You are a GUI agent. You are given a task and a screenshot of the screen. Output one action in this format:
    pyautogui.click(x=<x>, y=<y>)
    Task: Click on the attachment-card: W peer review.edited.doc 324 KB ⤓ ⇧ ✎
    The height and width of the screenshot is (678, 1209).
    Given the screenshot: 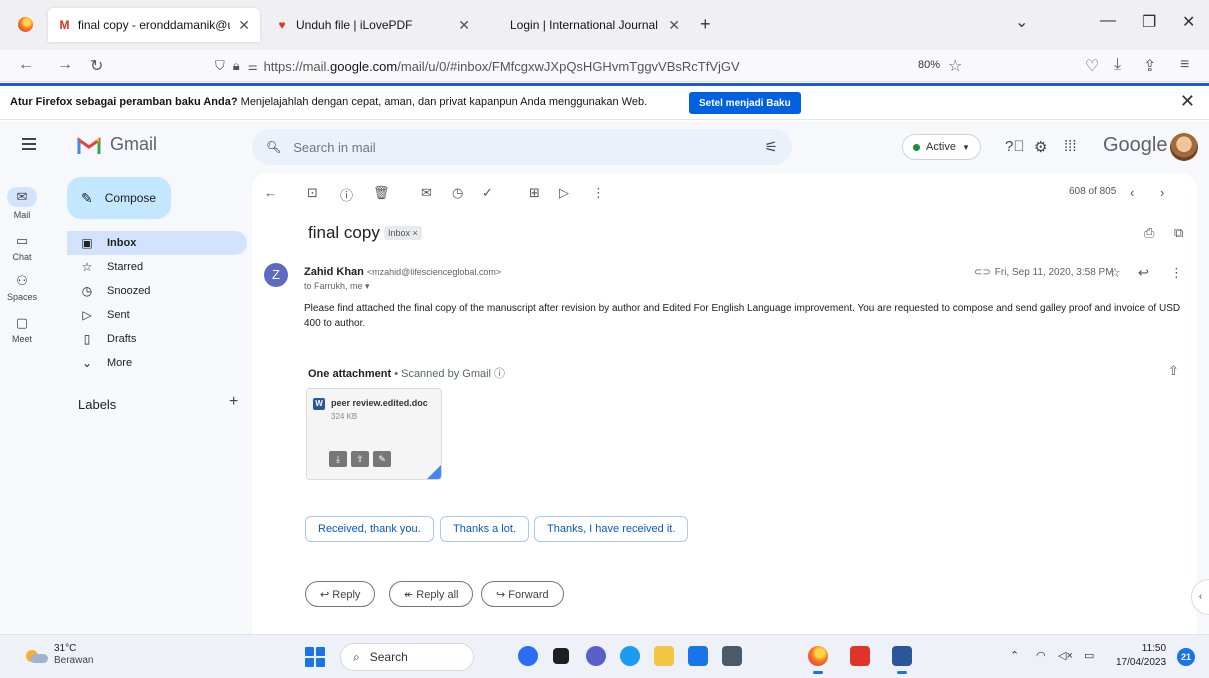 What is the action you would take?
    pyautogui.click(x=374, y=434)
    